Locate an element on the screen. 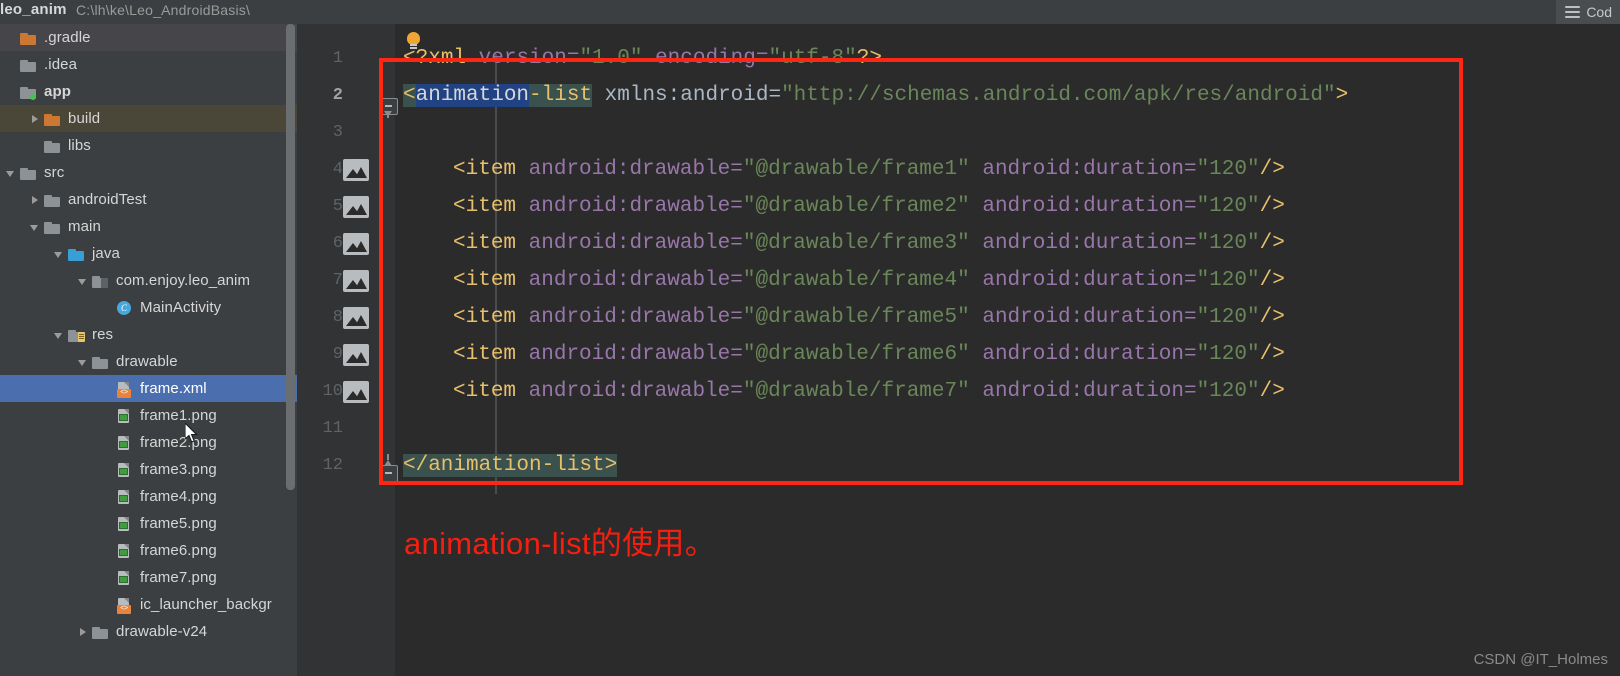  line-number: 8 is located at coordinates (337, 317).